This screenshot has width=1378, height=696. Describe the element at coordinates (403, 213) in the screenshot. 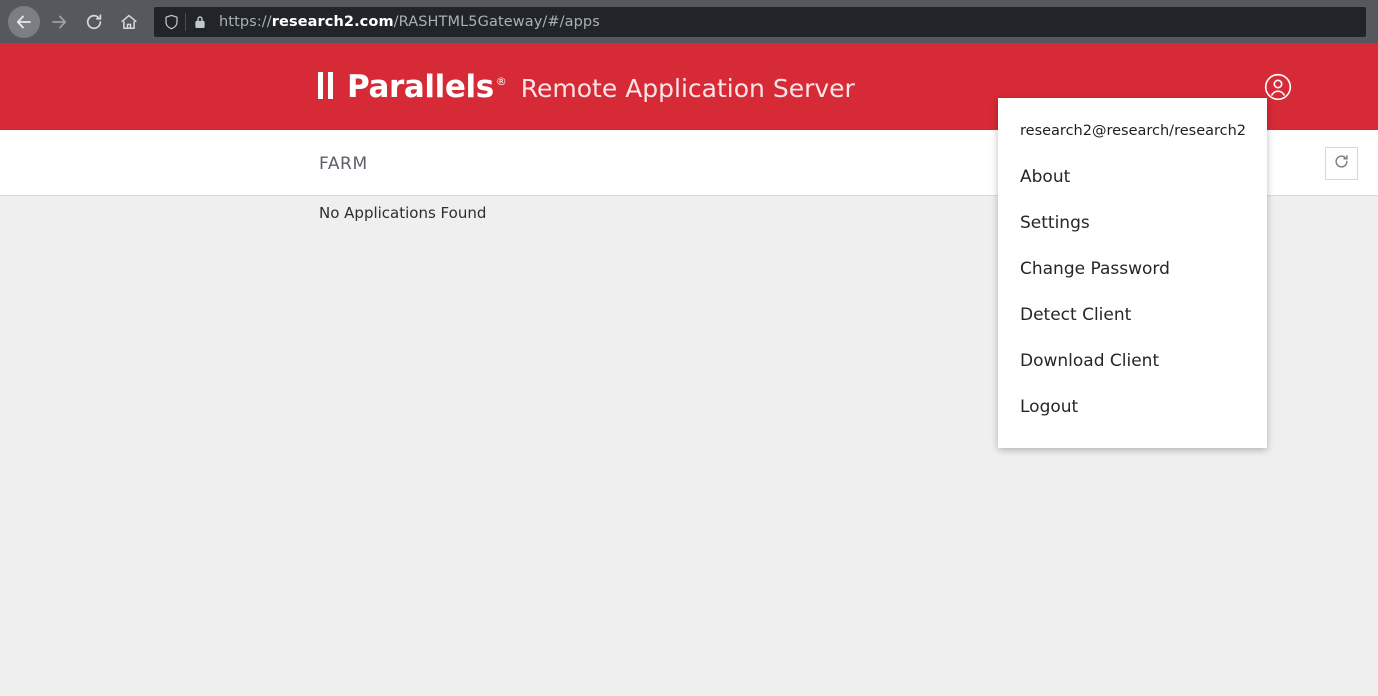

I see `empty-state-message: No Applications Found` at that location.